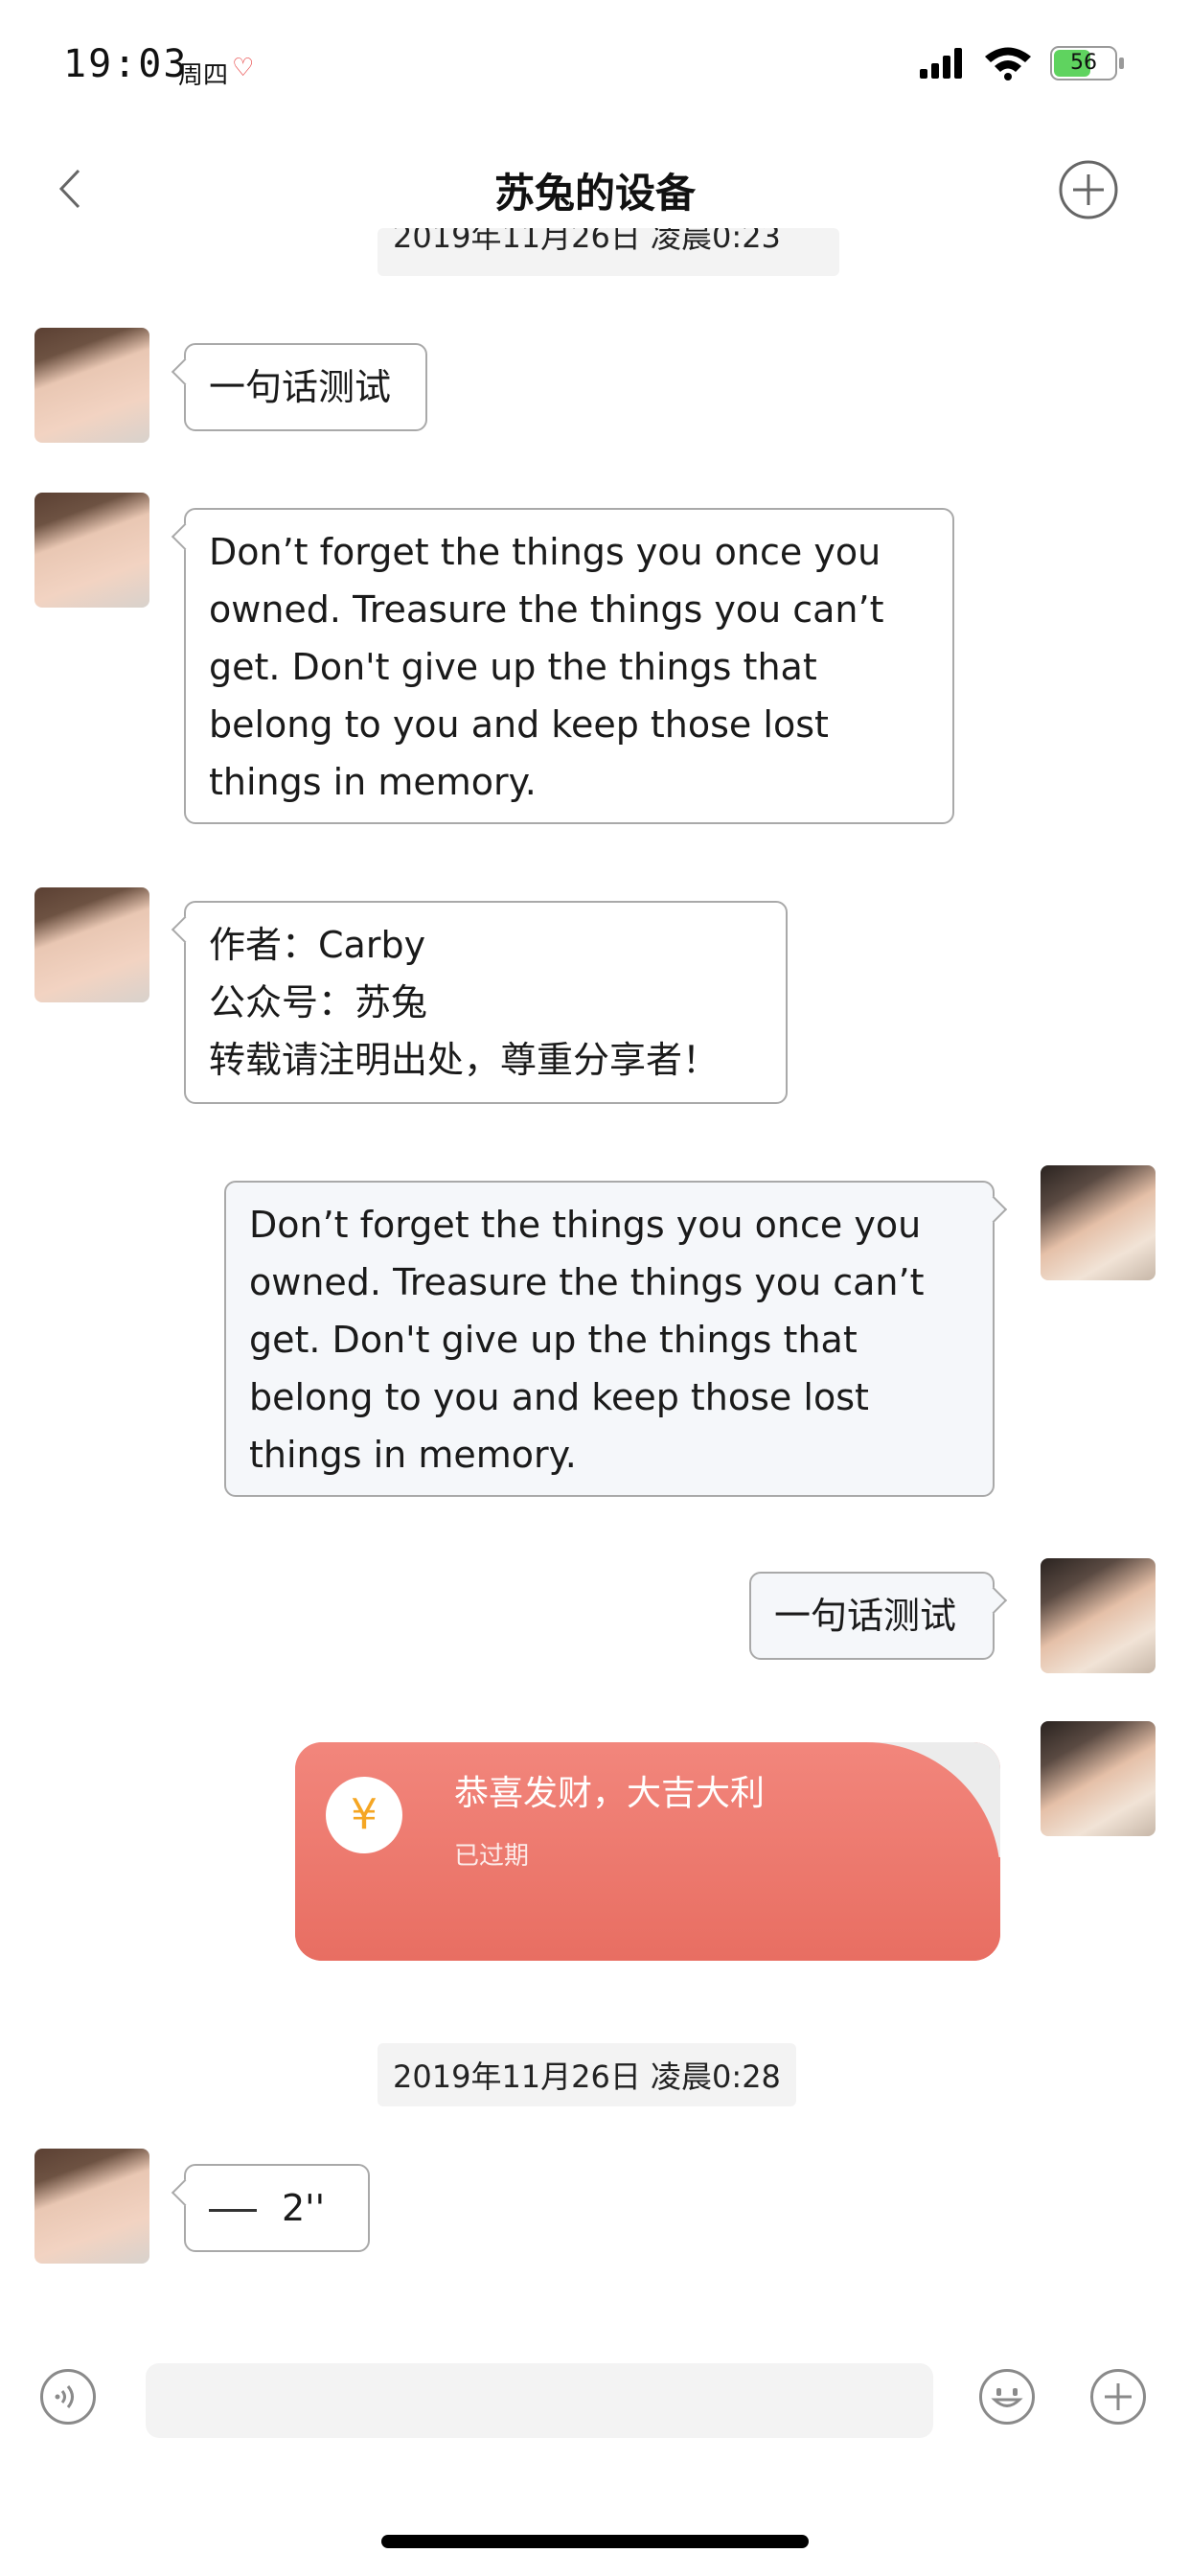 Image resolution: width=1190 pixels, height=2576 pixels. Describe the element at coordinates (233, 2210) in the screenshot. I see `voice-wave-icon` at that location.